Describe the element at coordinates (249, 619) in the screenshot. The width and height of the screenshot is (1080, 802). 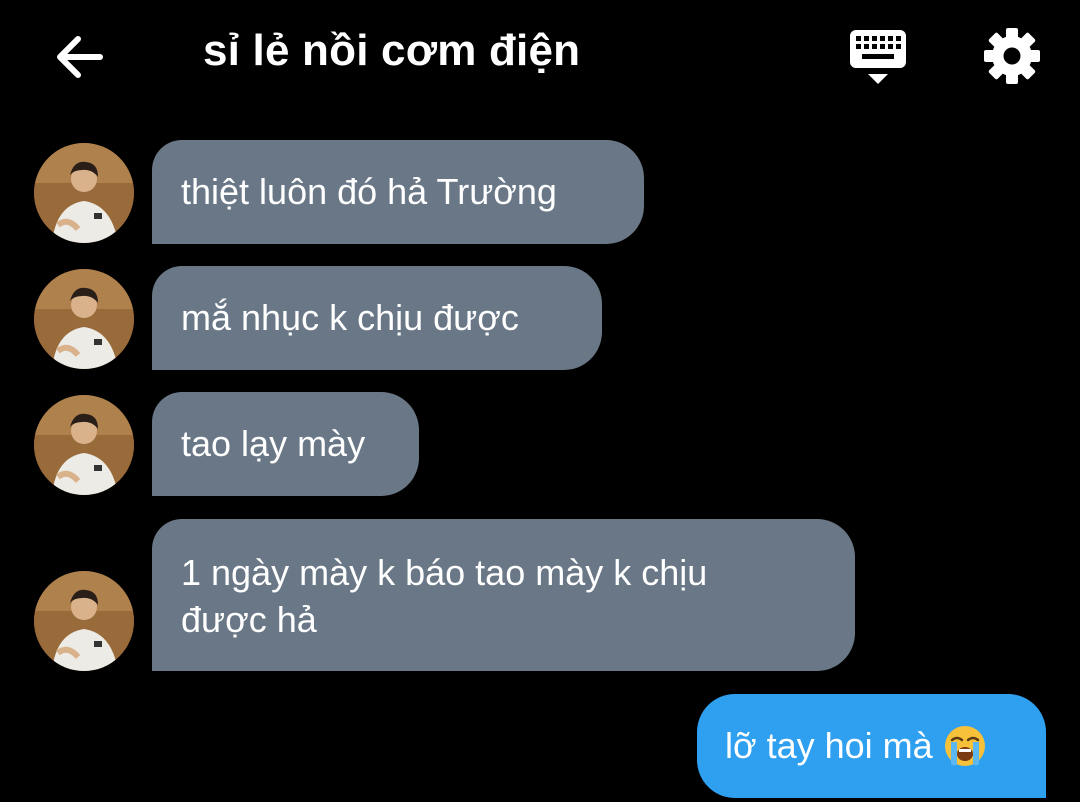
I see `message-text-line: được hả` at that location.